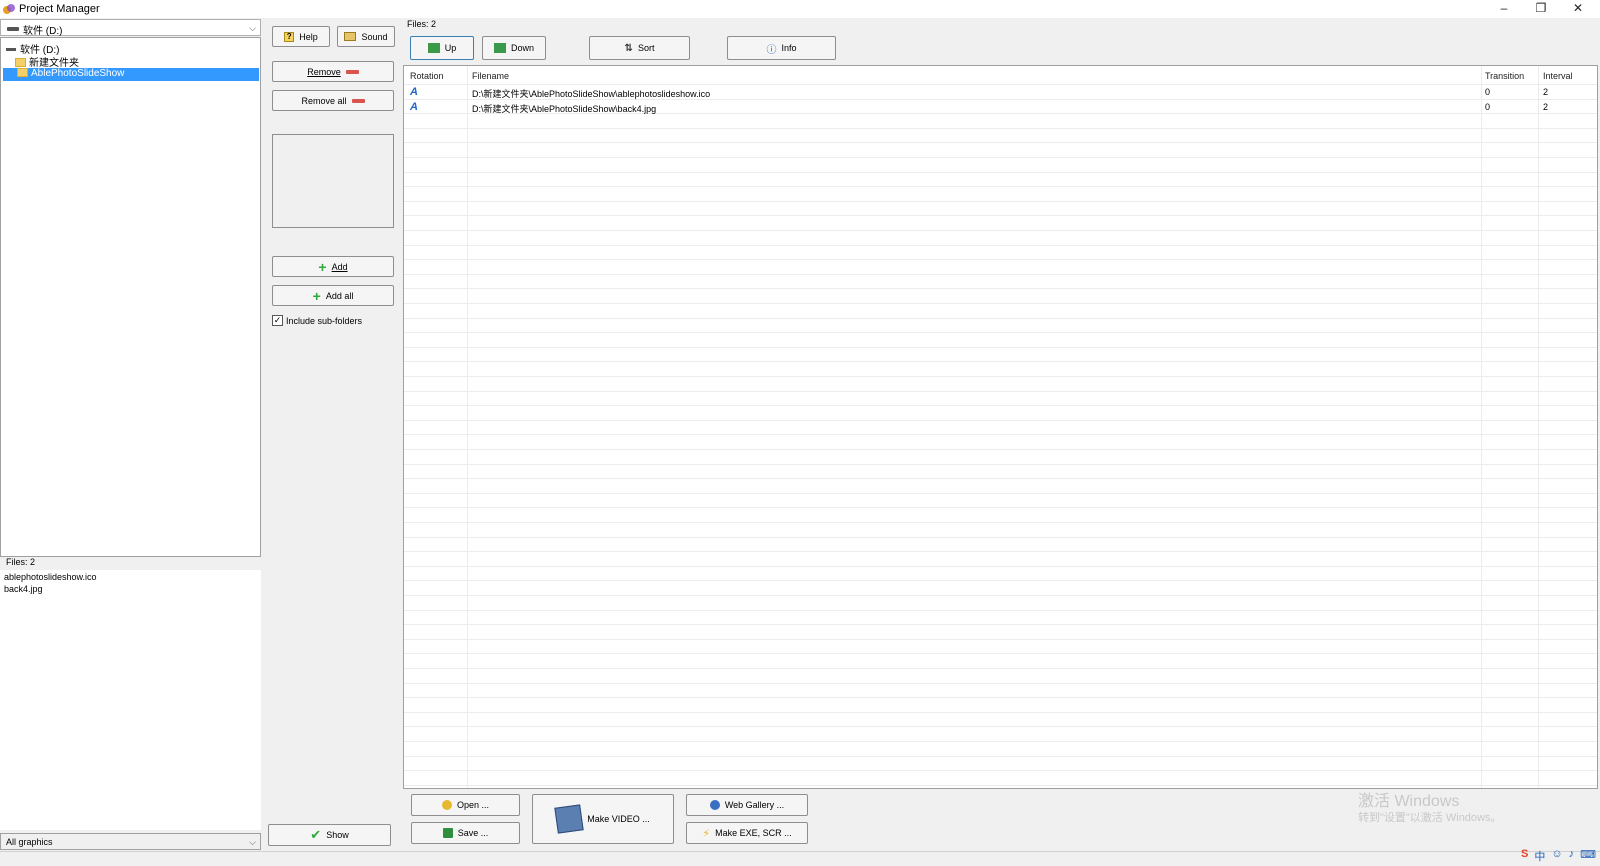 Image resolution: width=1600 pixels, height=866 pixels. I want to click on sort-button: ⇅ Sort, so click(639, 48).